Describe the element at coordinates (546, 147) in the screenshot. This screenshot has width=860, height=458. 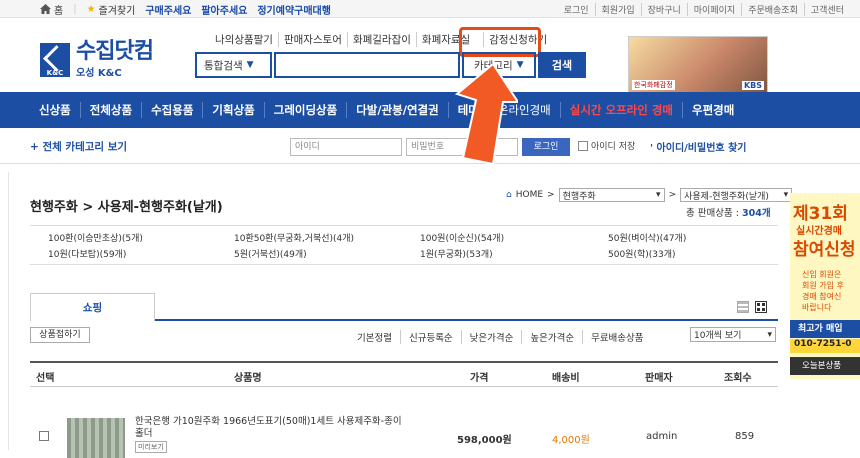
I see `login-button: 로그인` at that location.